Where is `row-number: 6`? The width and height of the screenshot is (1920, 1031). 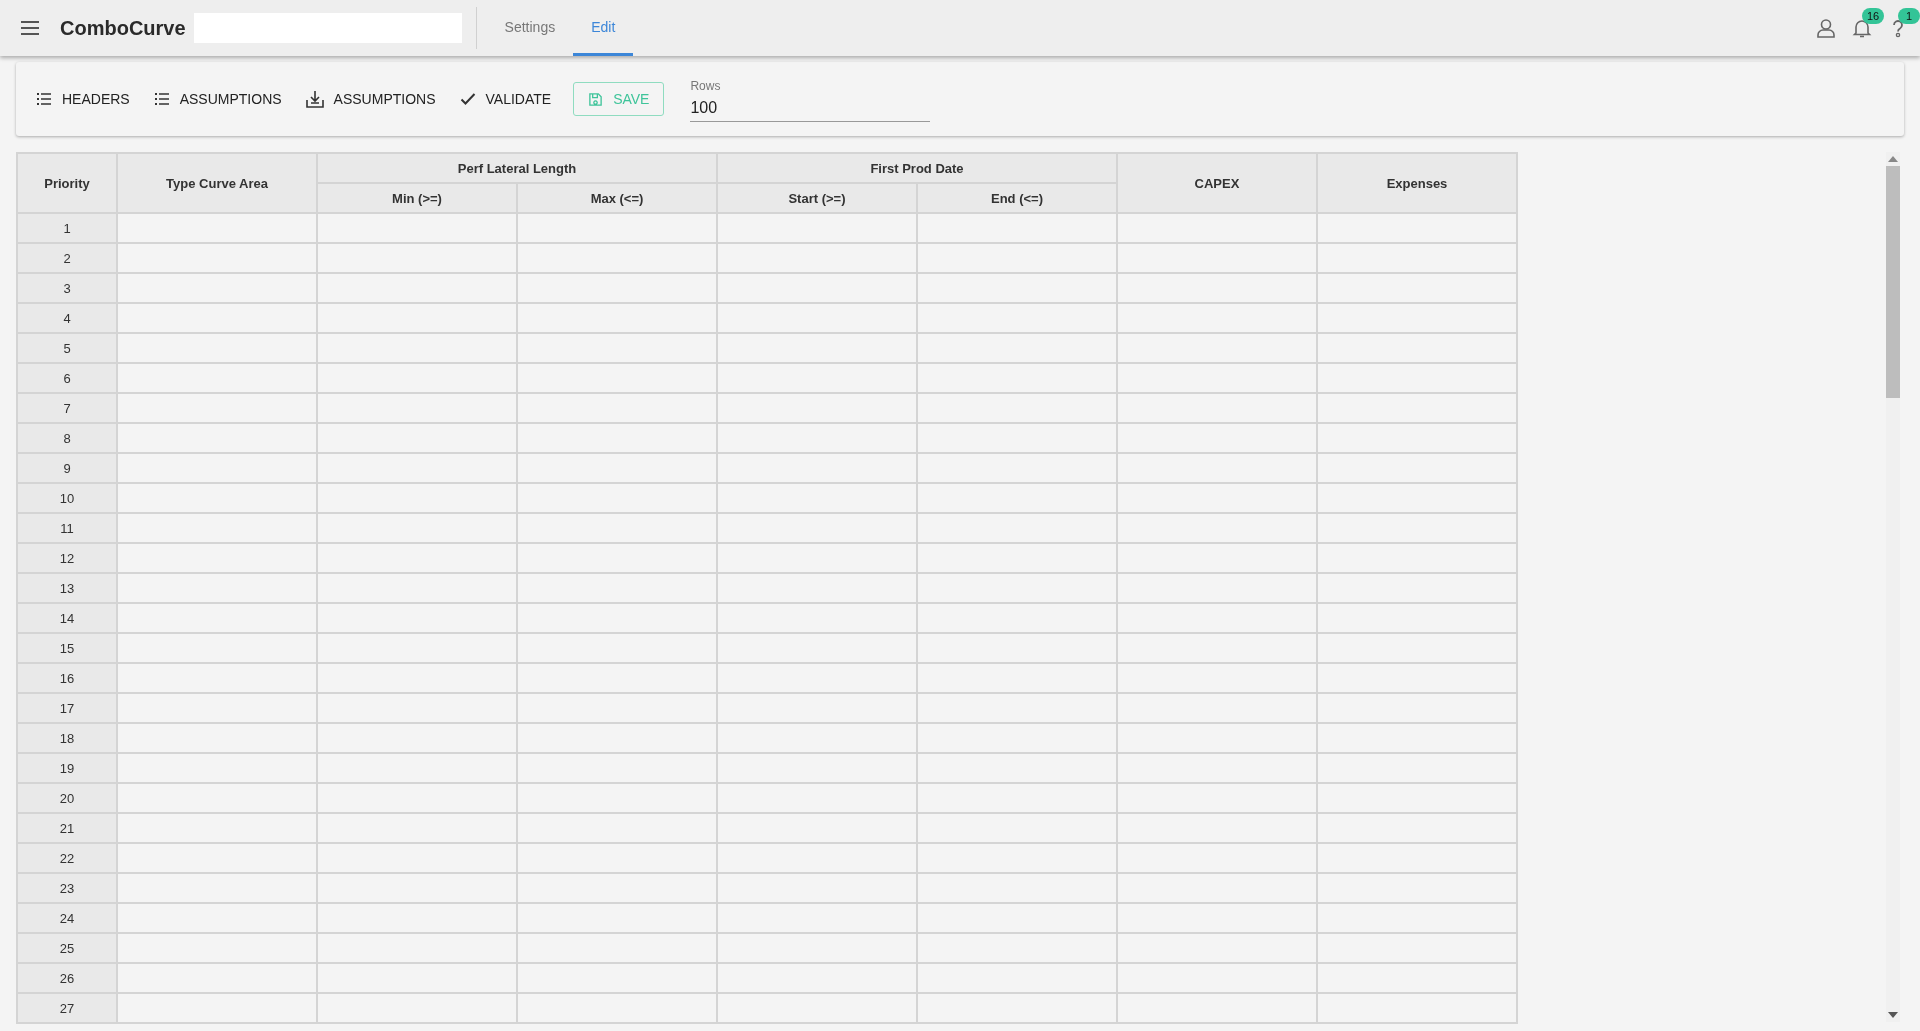
row-number: 6 is located at coordinates (67, 378).